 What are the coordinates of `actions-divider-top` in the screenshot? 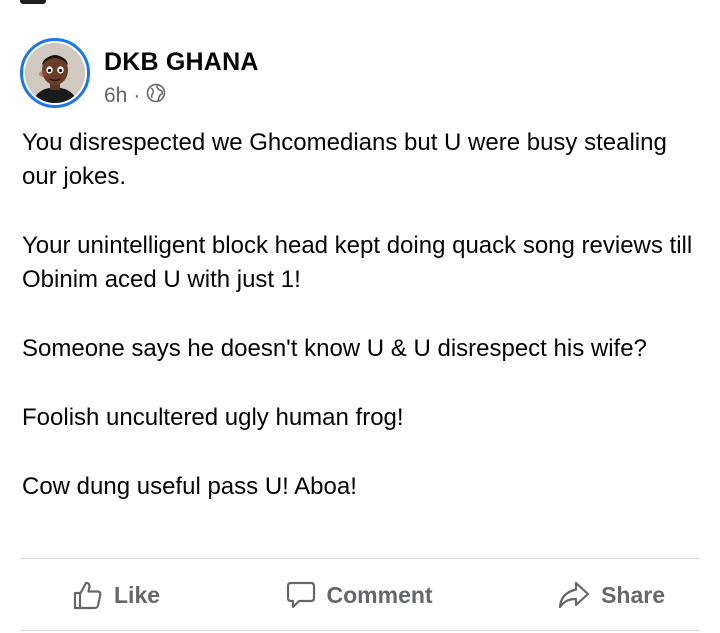 It's located at (360, 558).